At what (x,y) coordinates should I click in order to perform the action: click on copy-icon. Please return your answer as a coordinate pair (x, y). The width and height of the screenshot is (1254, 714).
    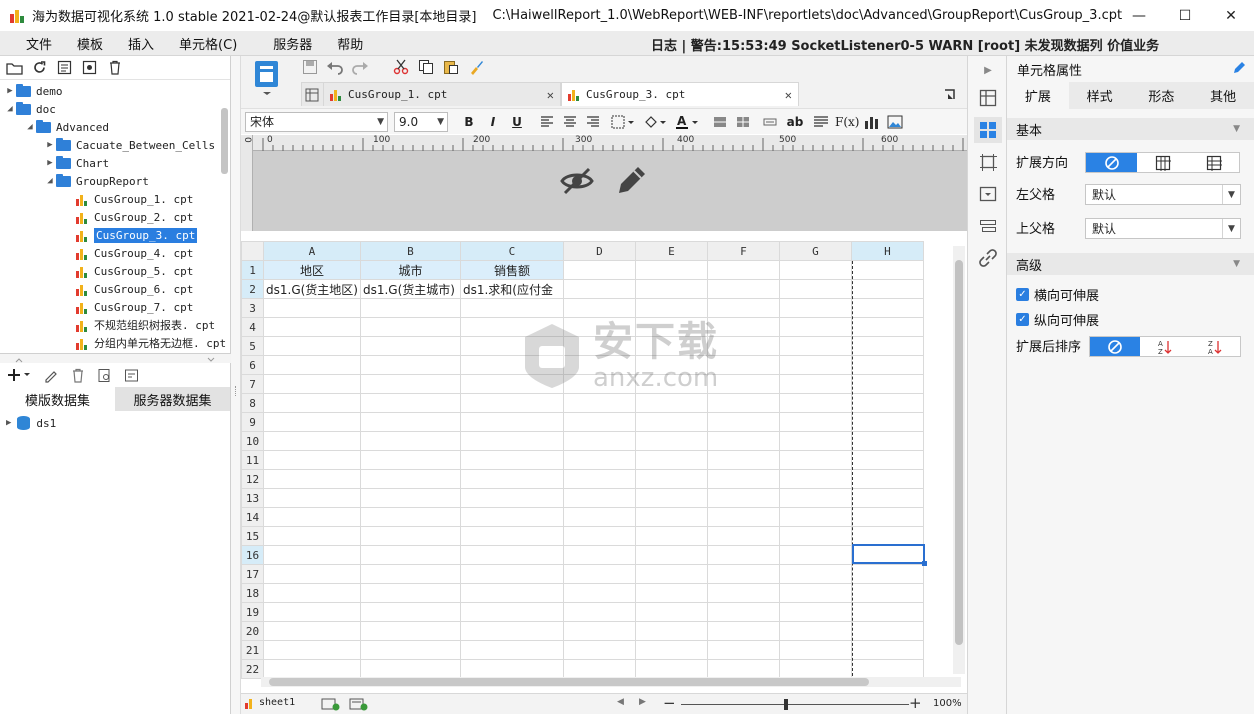
    Looking at the image, I should click on (425, 67).